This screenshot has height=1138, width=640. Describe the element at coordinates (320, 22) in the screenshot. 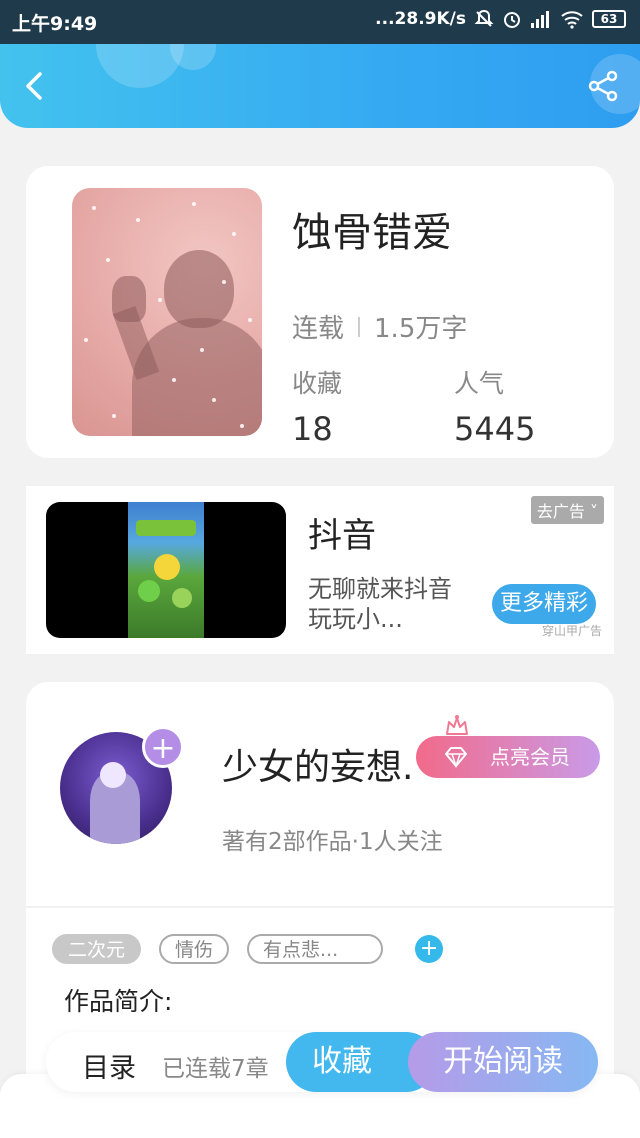

I see `status-bar: 上午9:49 ...28.9K/s 63` at that location.